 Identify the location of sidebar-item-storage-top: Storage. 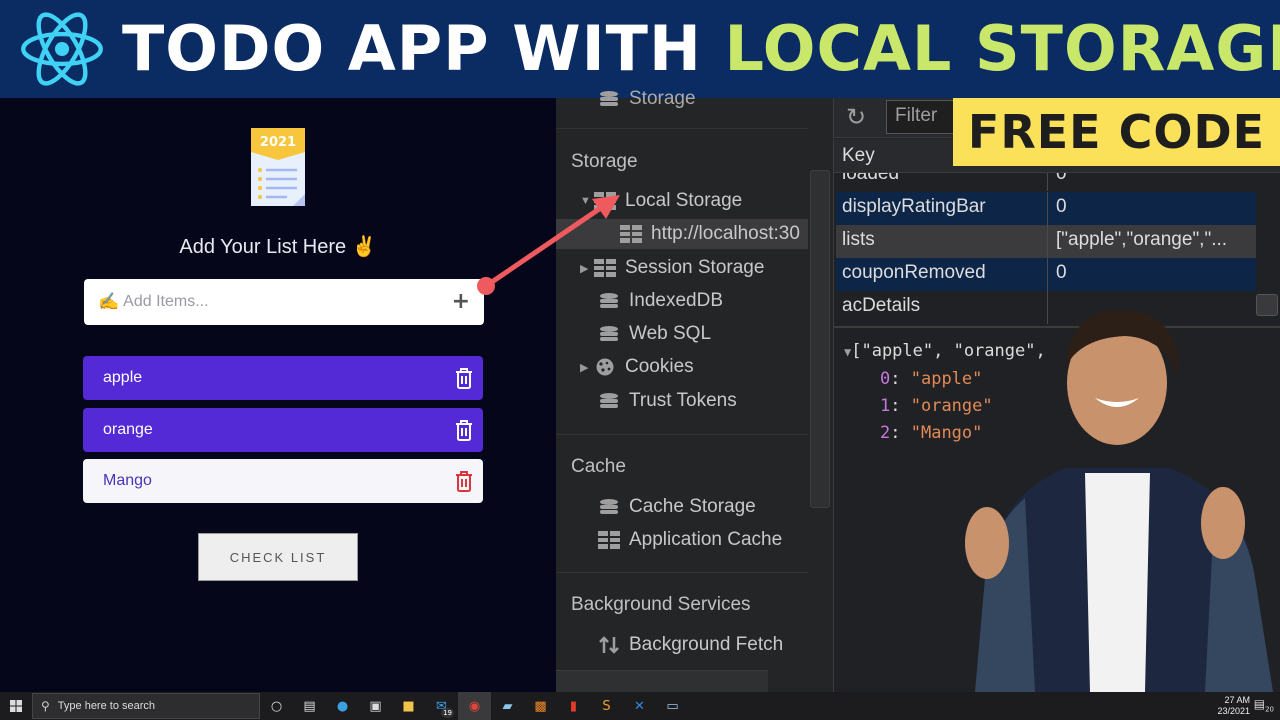
(647, 99).